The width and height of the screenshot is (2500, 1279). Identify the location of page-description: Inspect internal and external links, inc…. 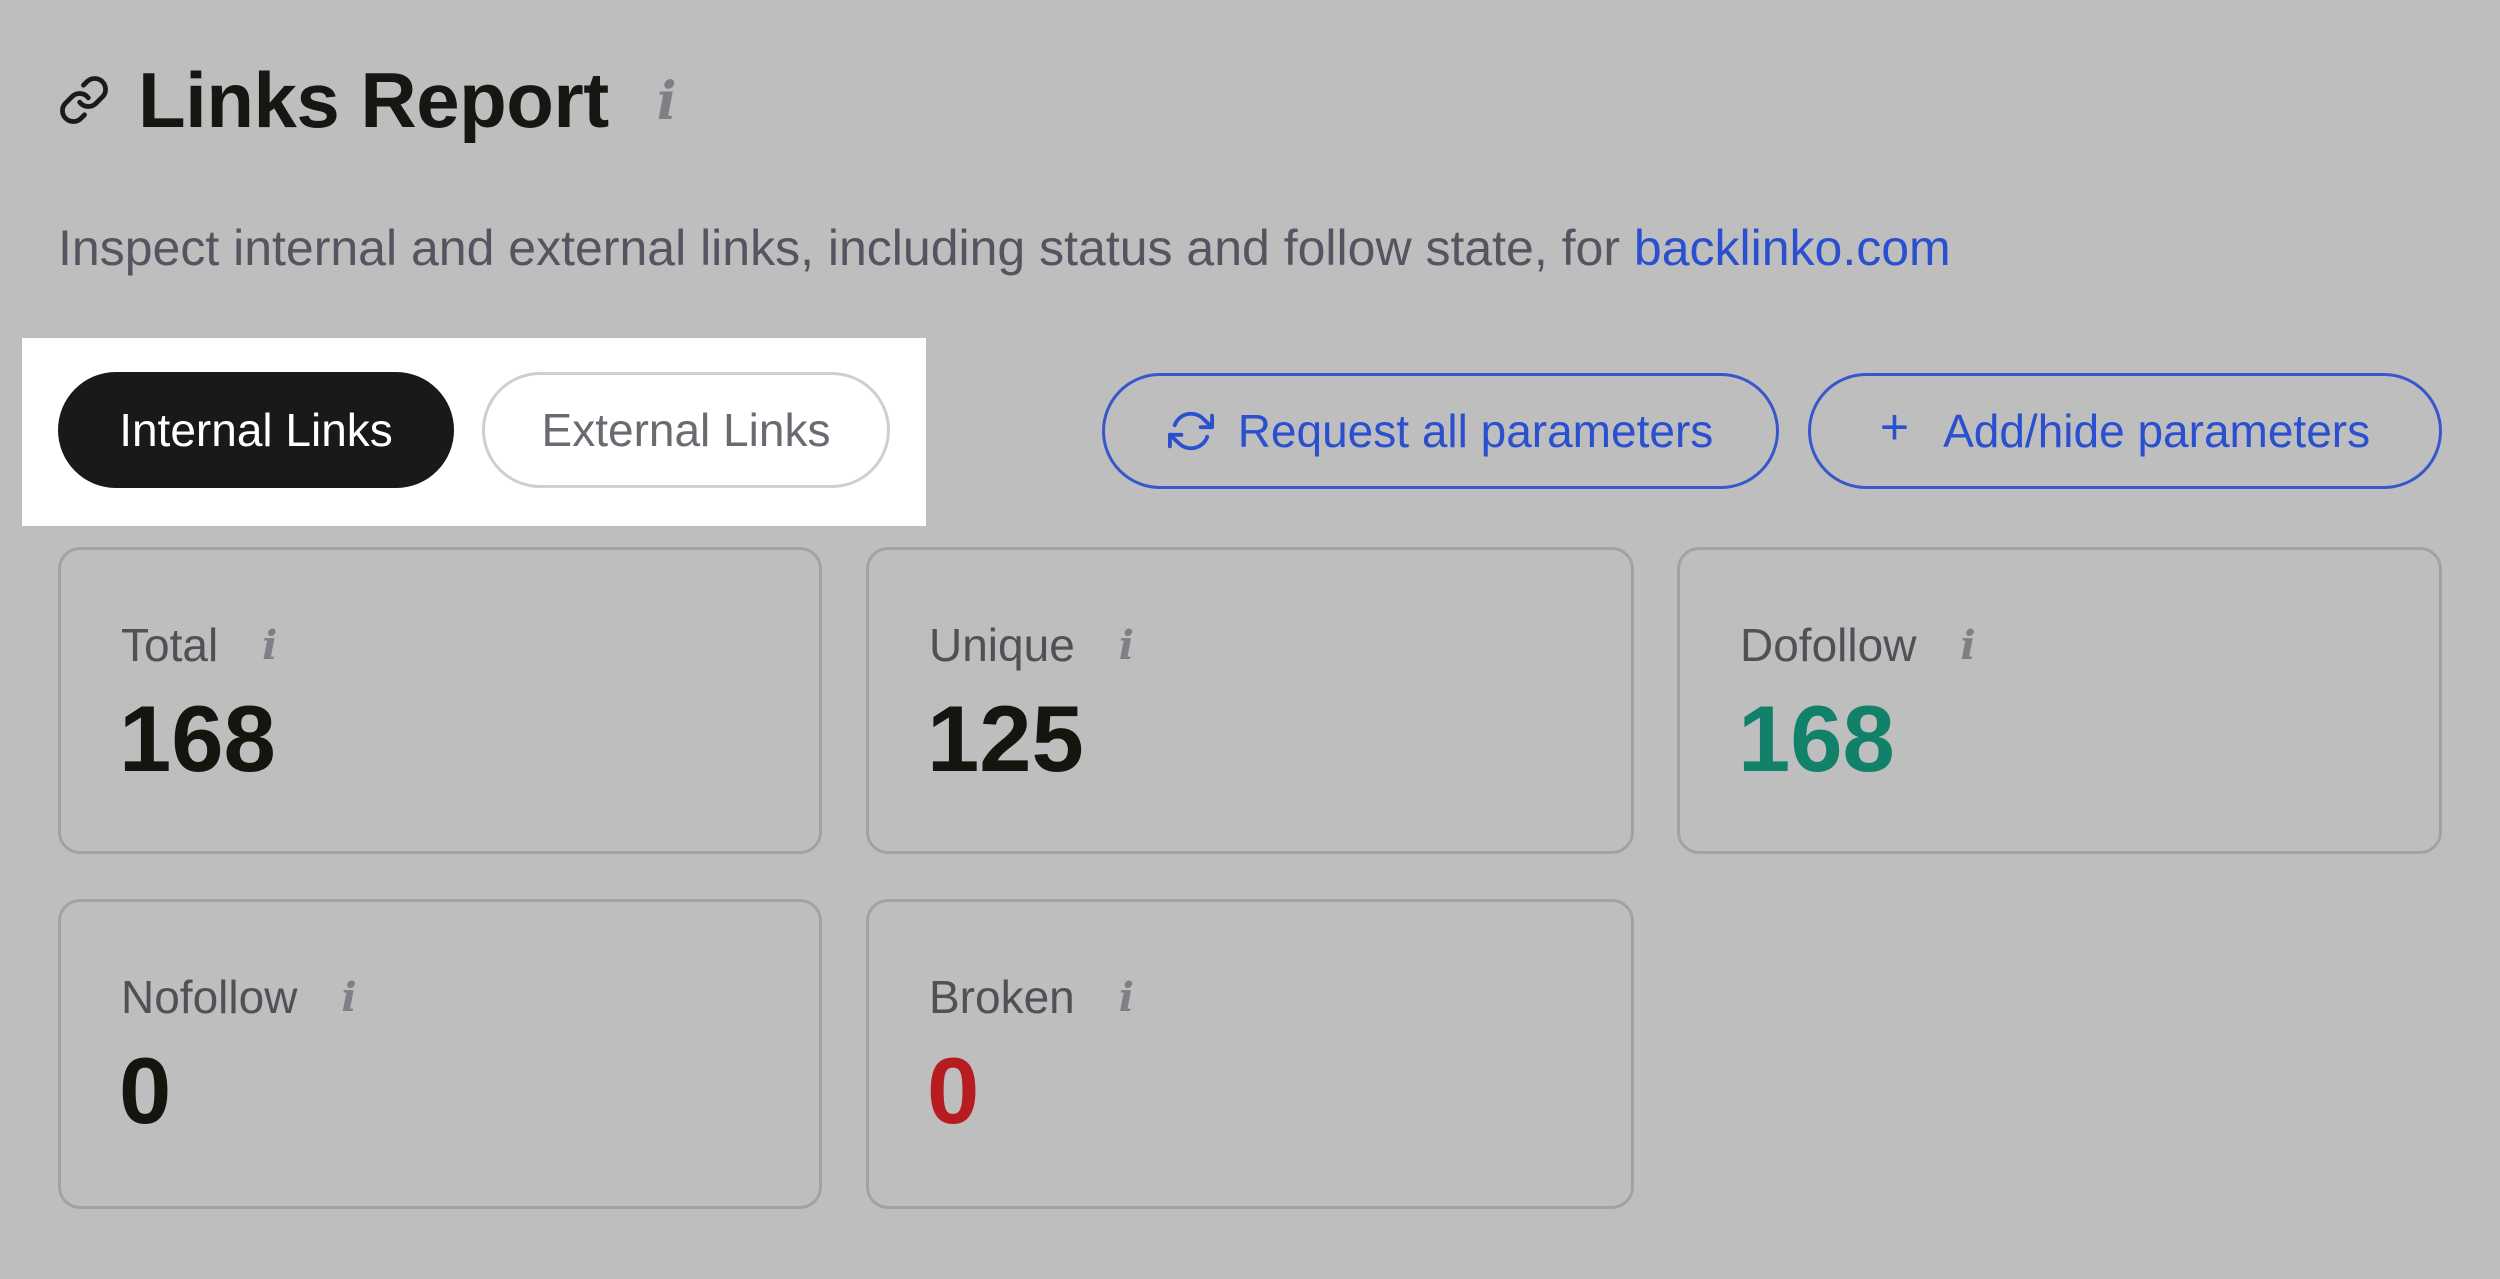
(1004, 248).